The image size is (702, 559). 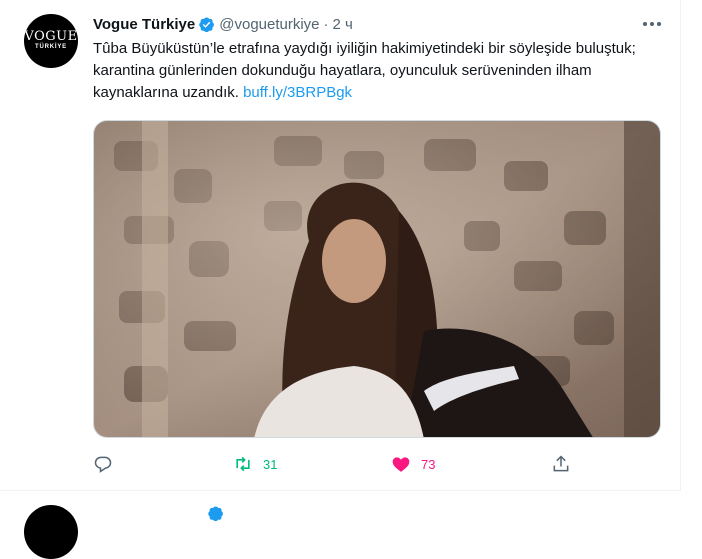 I want to click on avatar-logo-line1: VOGUE, so click(x=51, y=36).